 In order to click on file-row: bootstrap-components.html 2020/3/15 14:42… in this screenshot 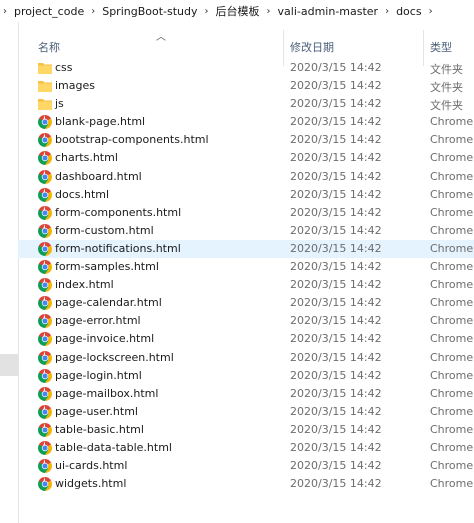, I will do `click(246, 140)`.